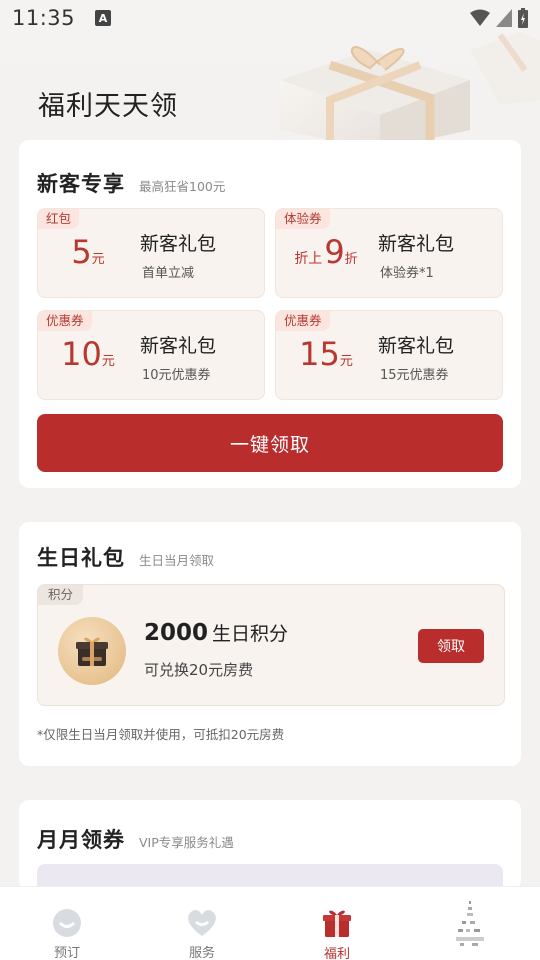 Image resolution: width=540 pixels, height=960 pixels. I want to click on coupon-value: 10元, so click(88, 354).